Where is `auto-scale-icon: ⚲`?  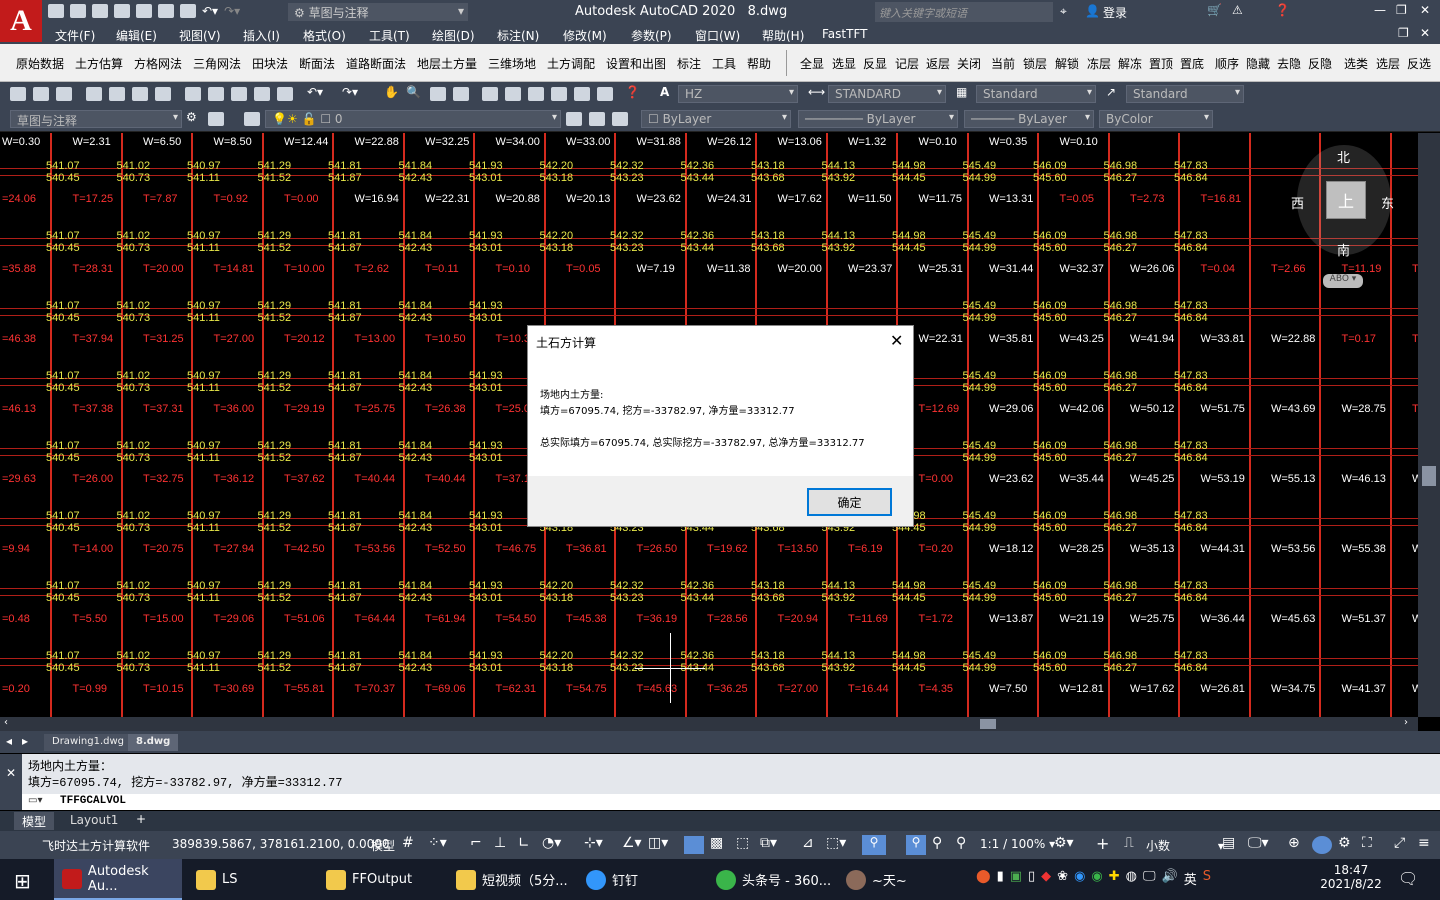
auto-scale-icon: ⚲ is located at coordinates (916, 845).